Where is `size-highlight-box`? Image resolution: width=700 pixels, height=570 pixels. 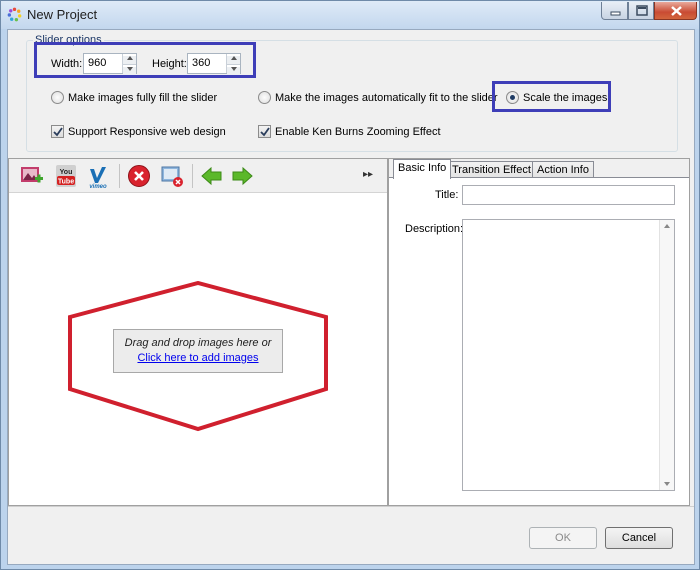 size-highlight-box is located at coordinates (145, 60).